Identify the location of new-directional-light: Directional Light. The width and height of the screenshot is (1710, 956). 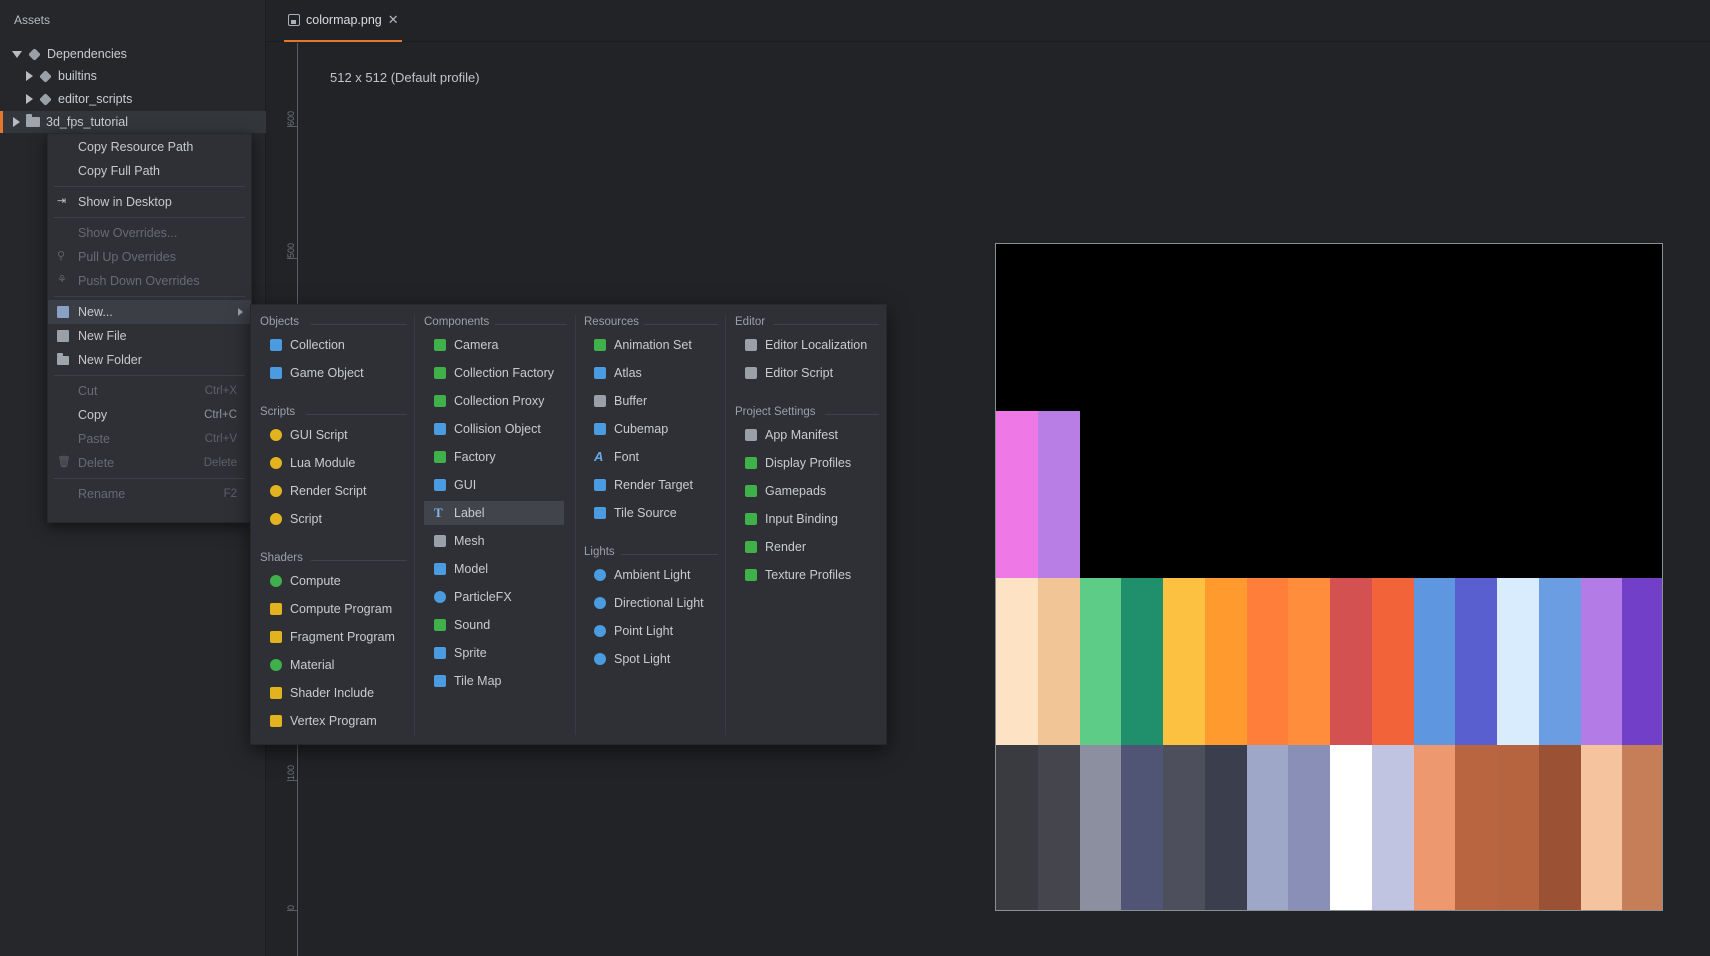
(651, 603).